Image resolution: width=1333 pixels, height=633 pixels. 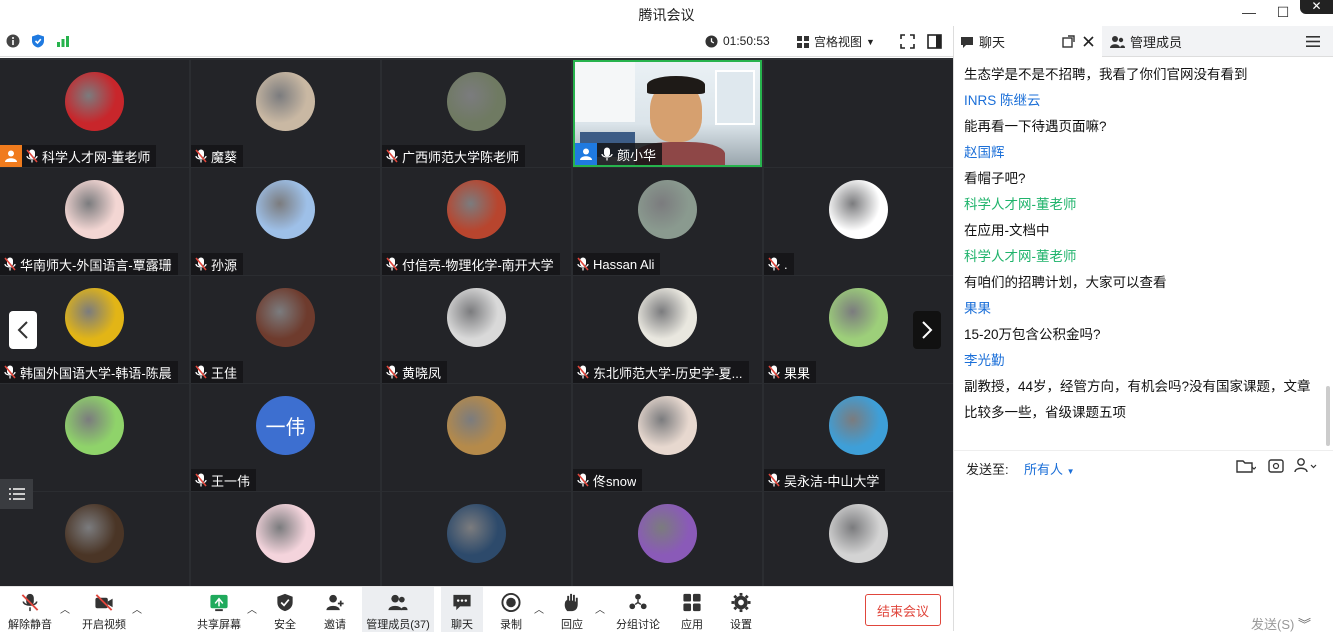 I want to click on screenshot-icon, so click(x=1276, y=466).